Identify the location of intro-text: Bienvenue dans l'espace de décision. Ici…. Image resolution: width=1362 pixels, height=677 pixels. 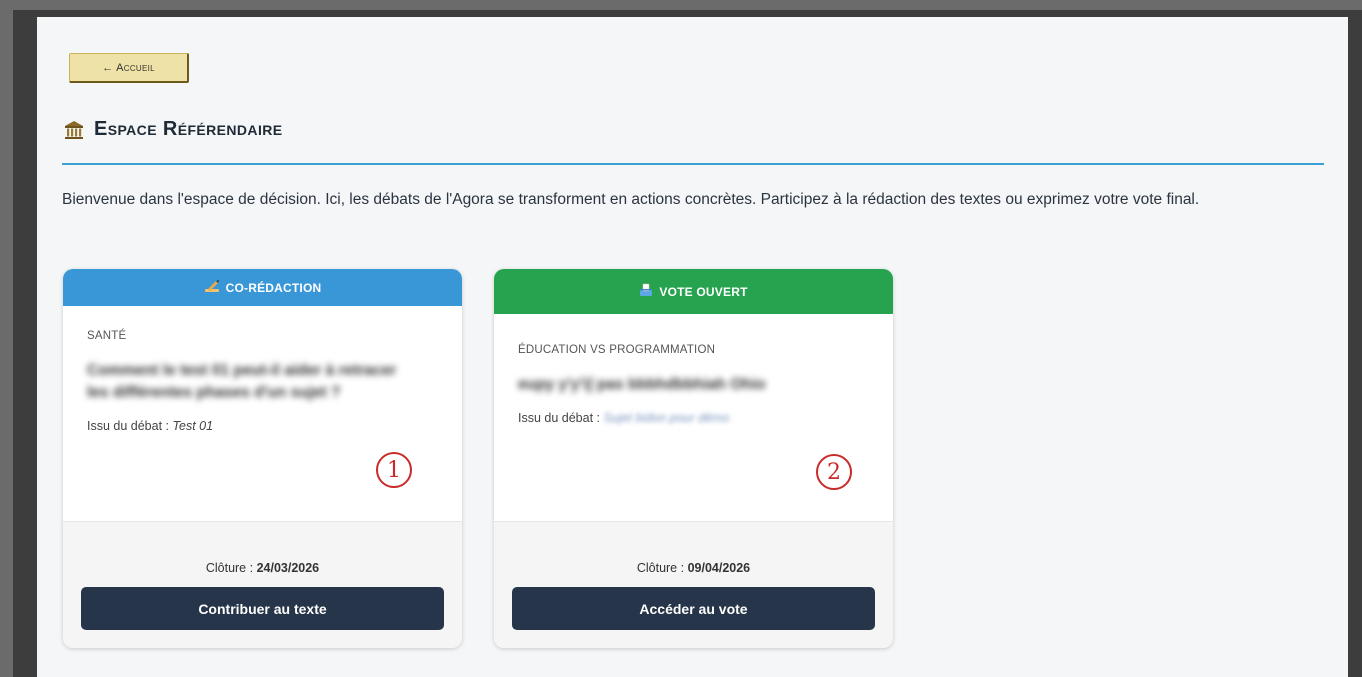
(631, 199).